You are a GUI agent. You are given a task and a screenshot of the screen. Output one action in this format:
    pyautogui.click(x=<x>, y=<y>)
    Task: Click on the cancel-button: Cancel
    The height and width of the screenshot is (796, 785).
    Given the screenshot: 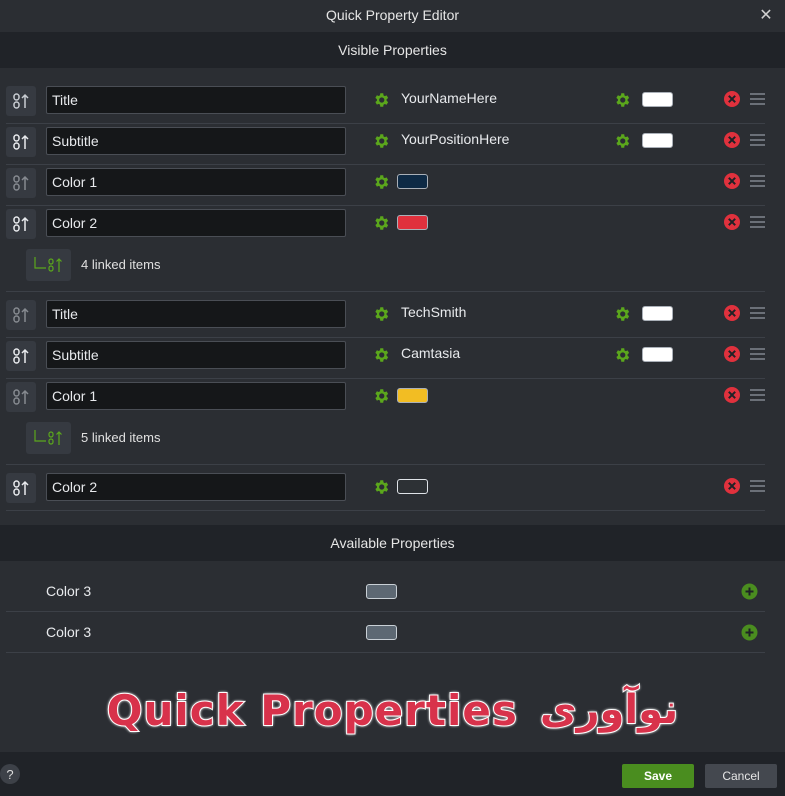 What is the action you would take?
    pyautogui.click(x=741, y=776)
    